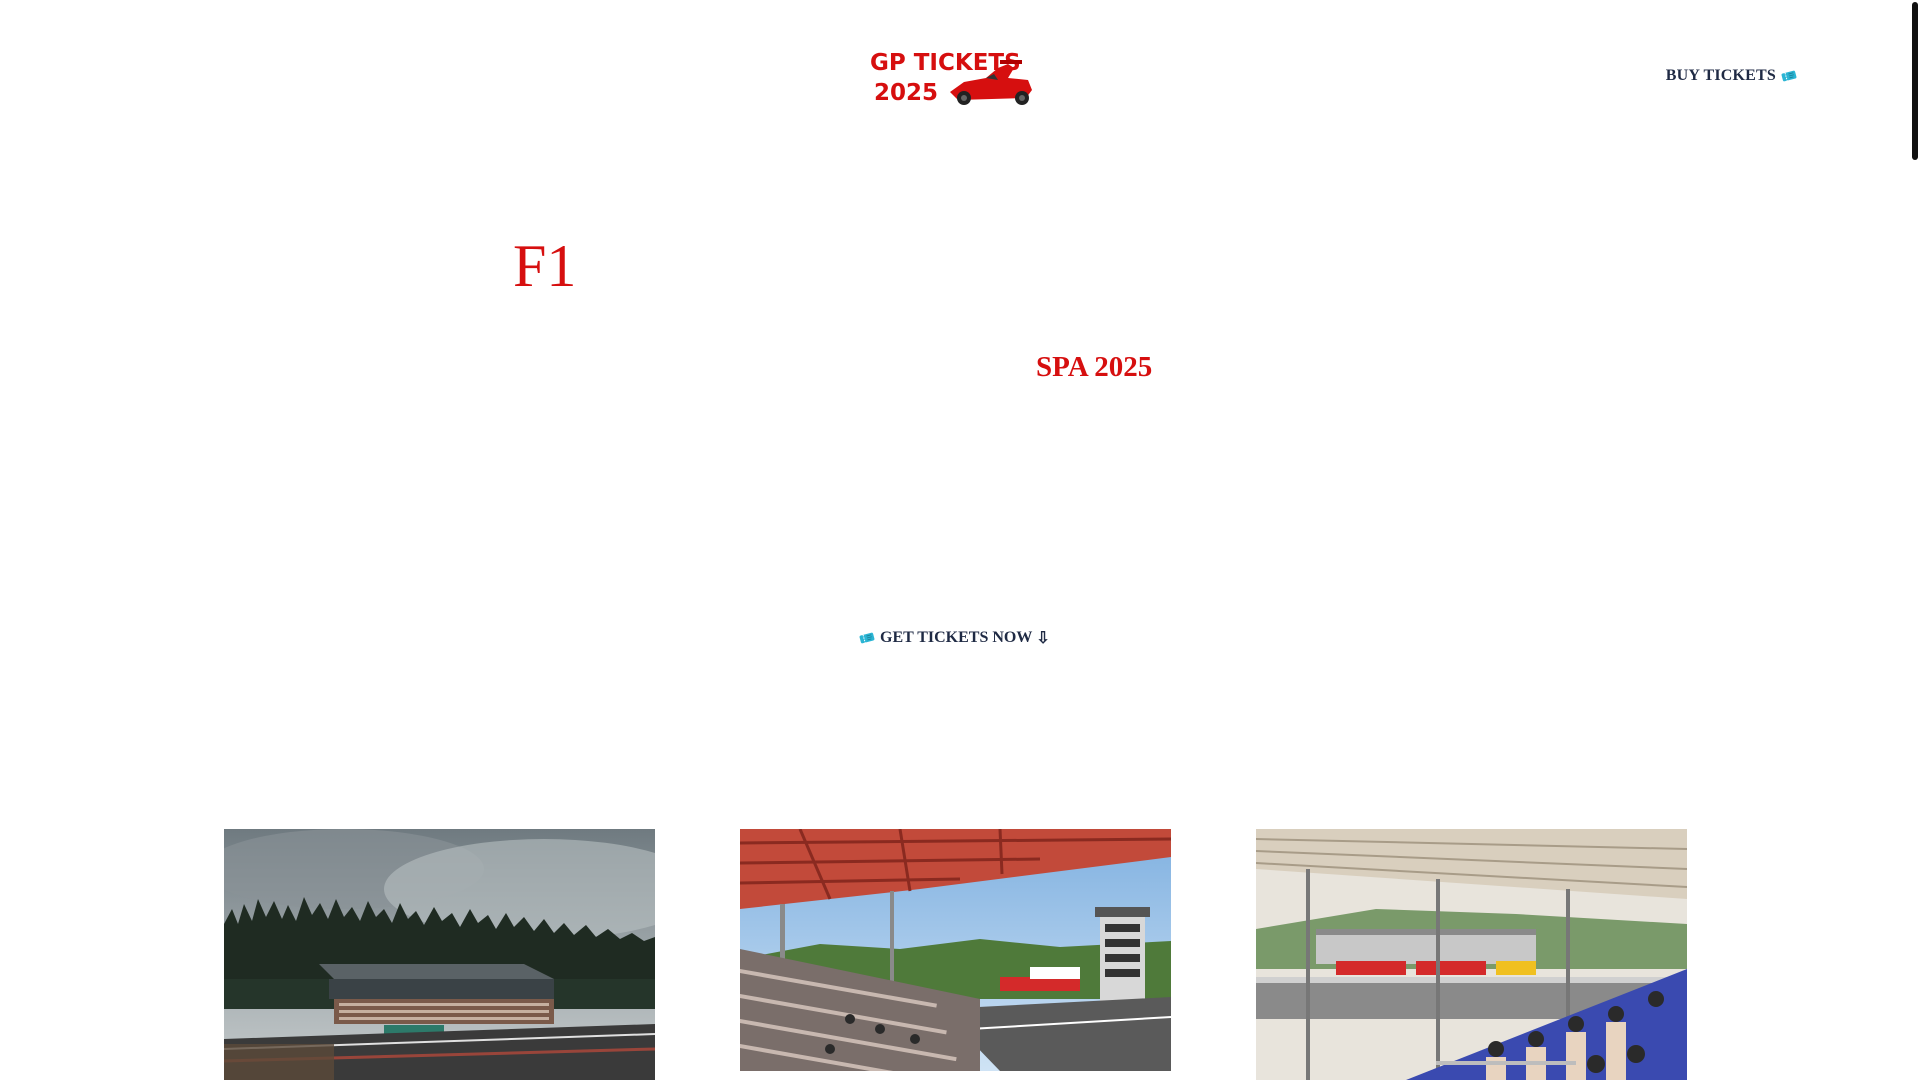 This screenshot has height=1080, width=1920. I want to click on down-arrow-icon: ⇩, so click(1043, 638).